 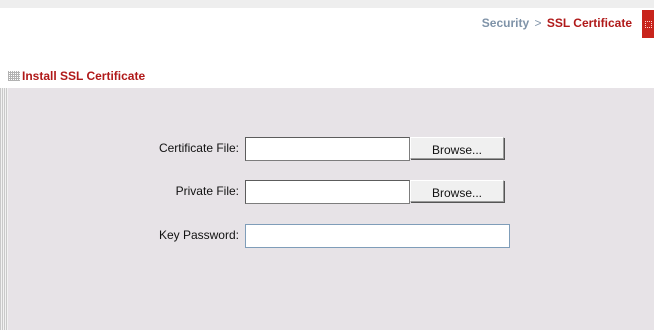 What do you see at coordinates (198, 235) in the screenshot?
I see `key-password-label: Key Password:` at bounding box center [198, 235].